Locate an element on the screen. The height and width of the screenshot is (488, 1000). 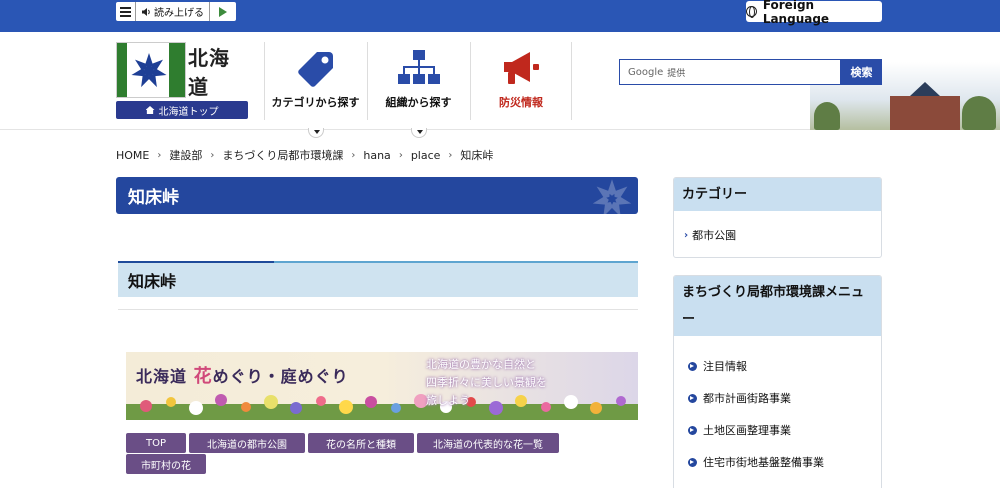
play-button is located at coordinates (223, 11).